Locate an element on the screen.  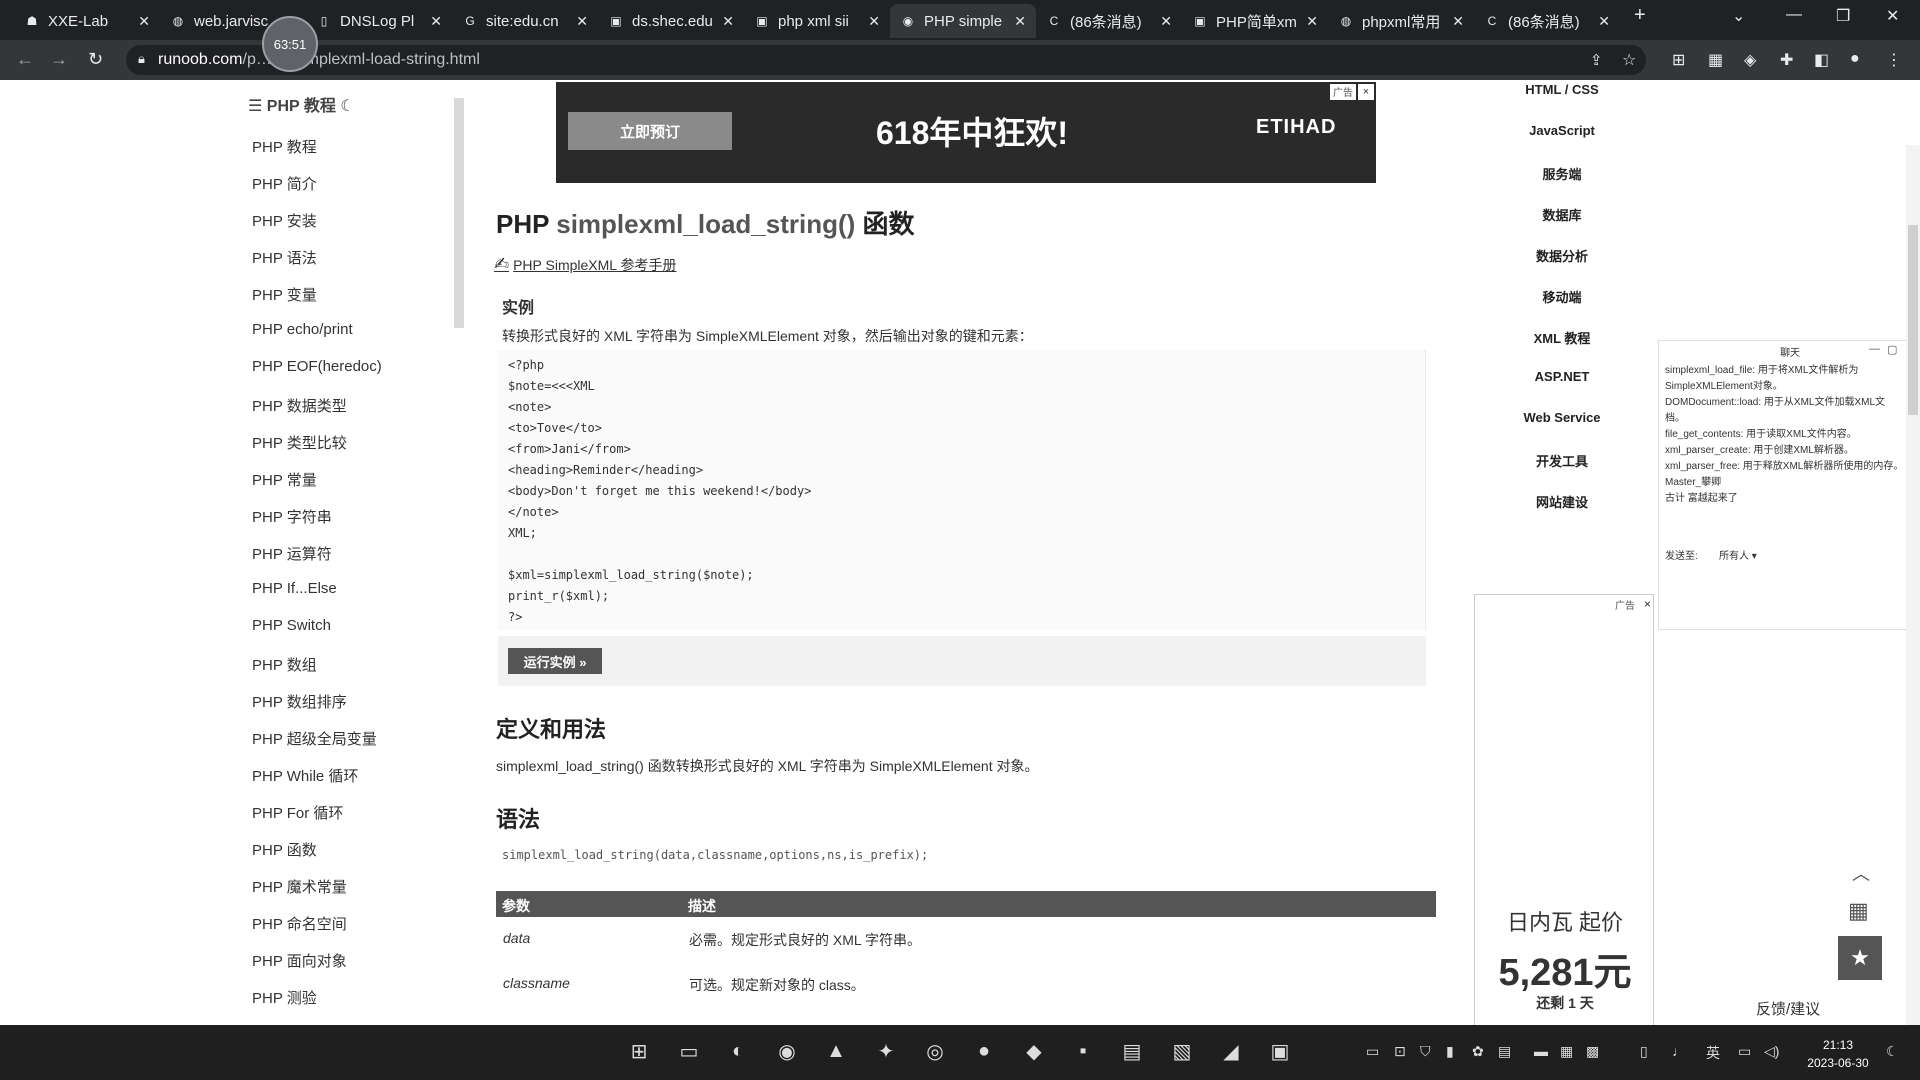
tab-3: Gsite:edu.cn ✕ is located at coordinates (525, 21).